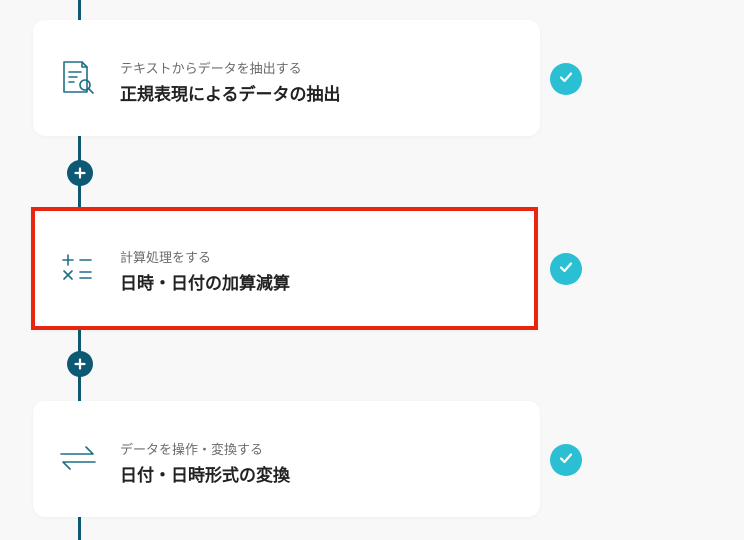 The height and width of the screenshot is (540, 744). I want to click on step-title: 日時・日付の加算減算, so click(205, 284).